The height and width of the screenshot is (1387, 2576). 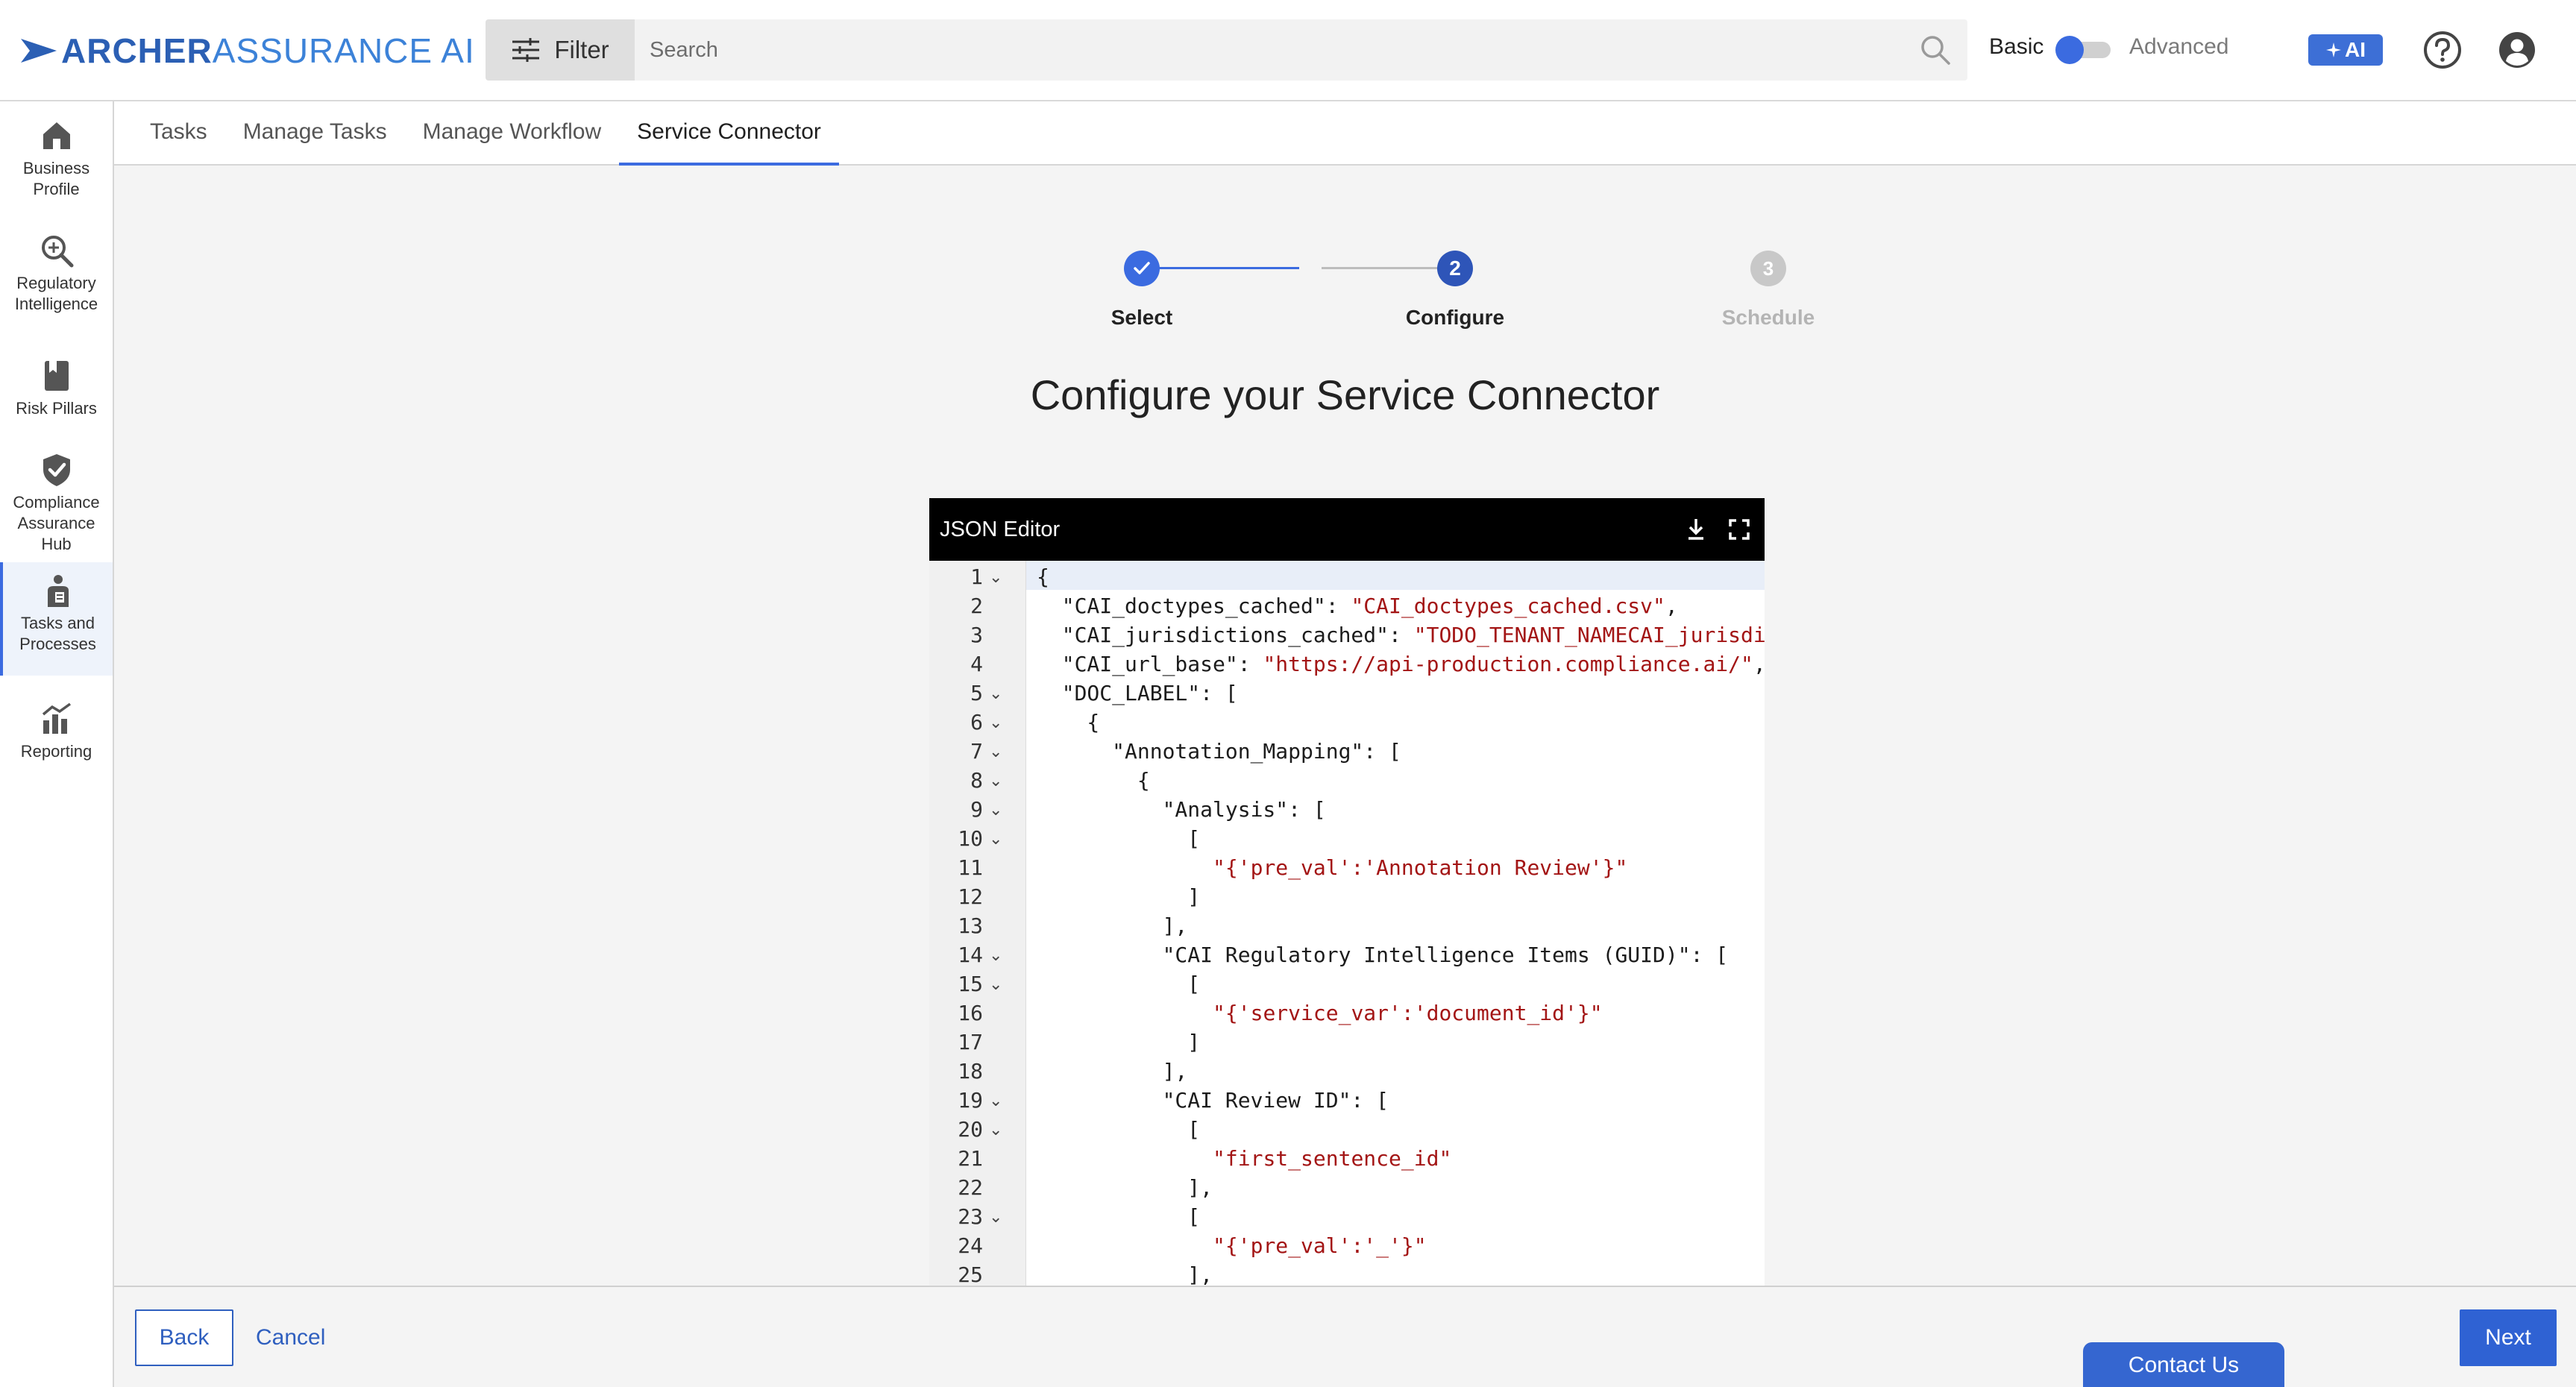 I want to click on sidebar-item-label: Risk Pillars, so click(x=57, y=408).